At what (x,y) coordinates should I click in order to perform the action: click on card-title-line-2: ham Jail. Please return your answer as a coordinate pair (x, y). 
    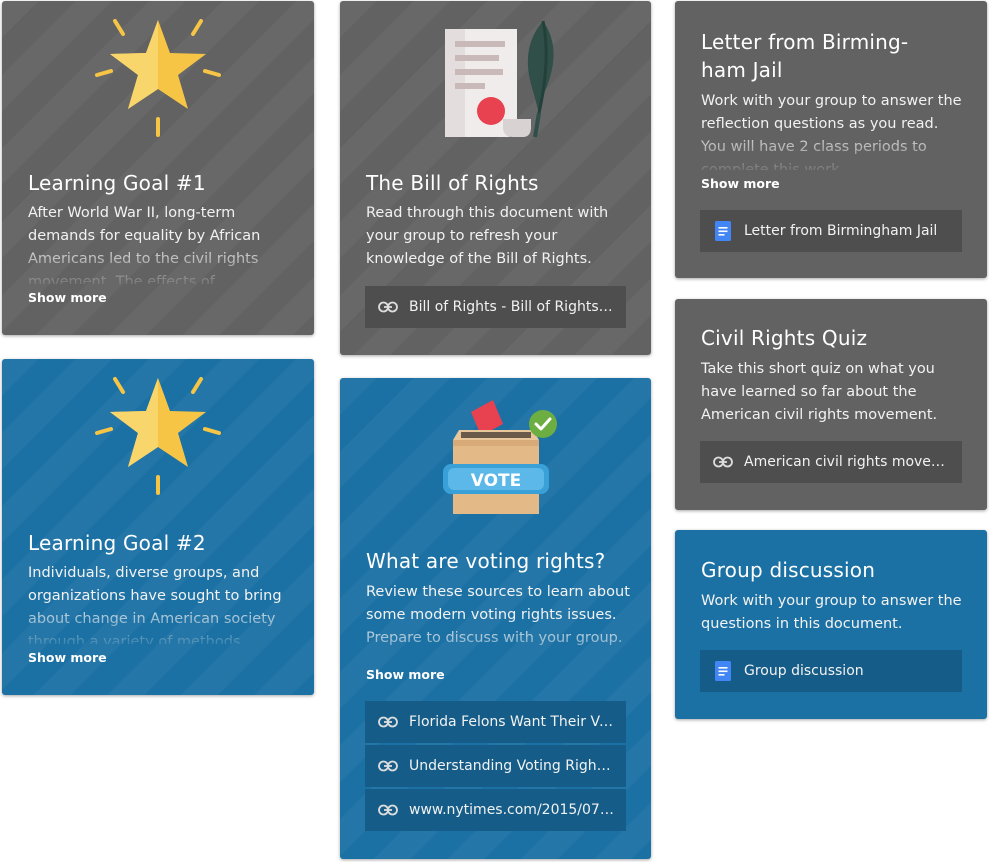
    Looking at the image, I should click on (742, 70).